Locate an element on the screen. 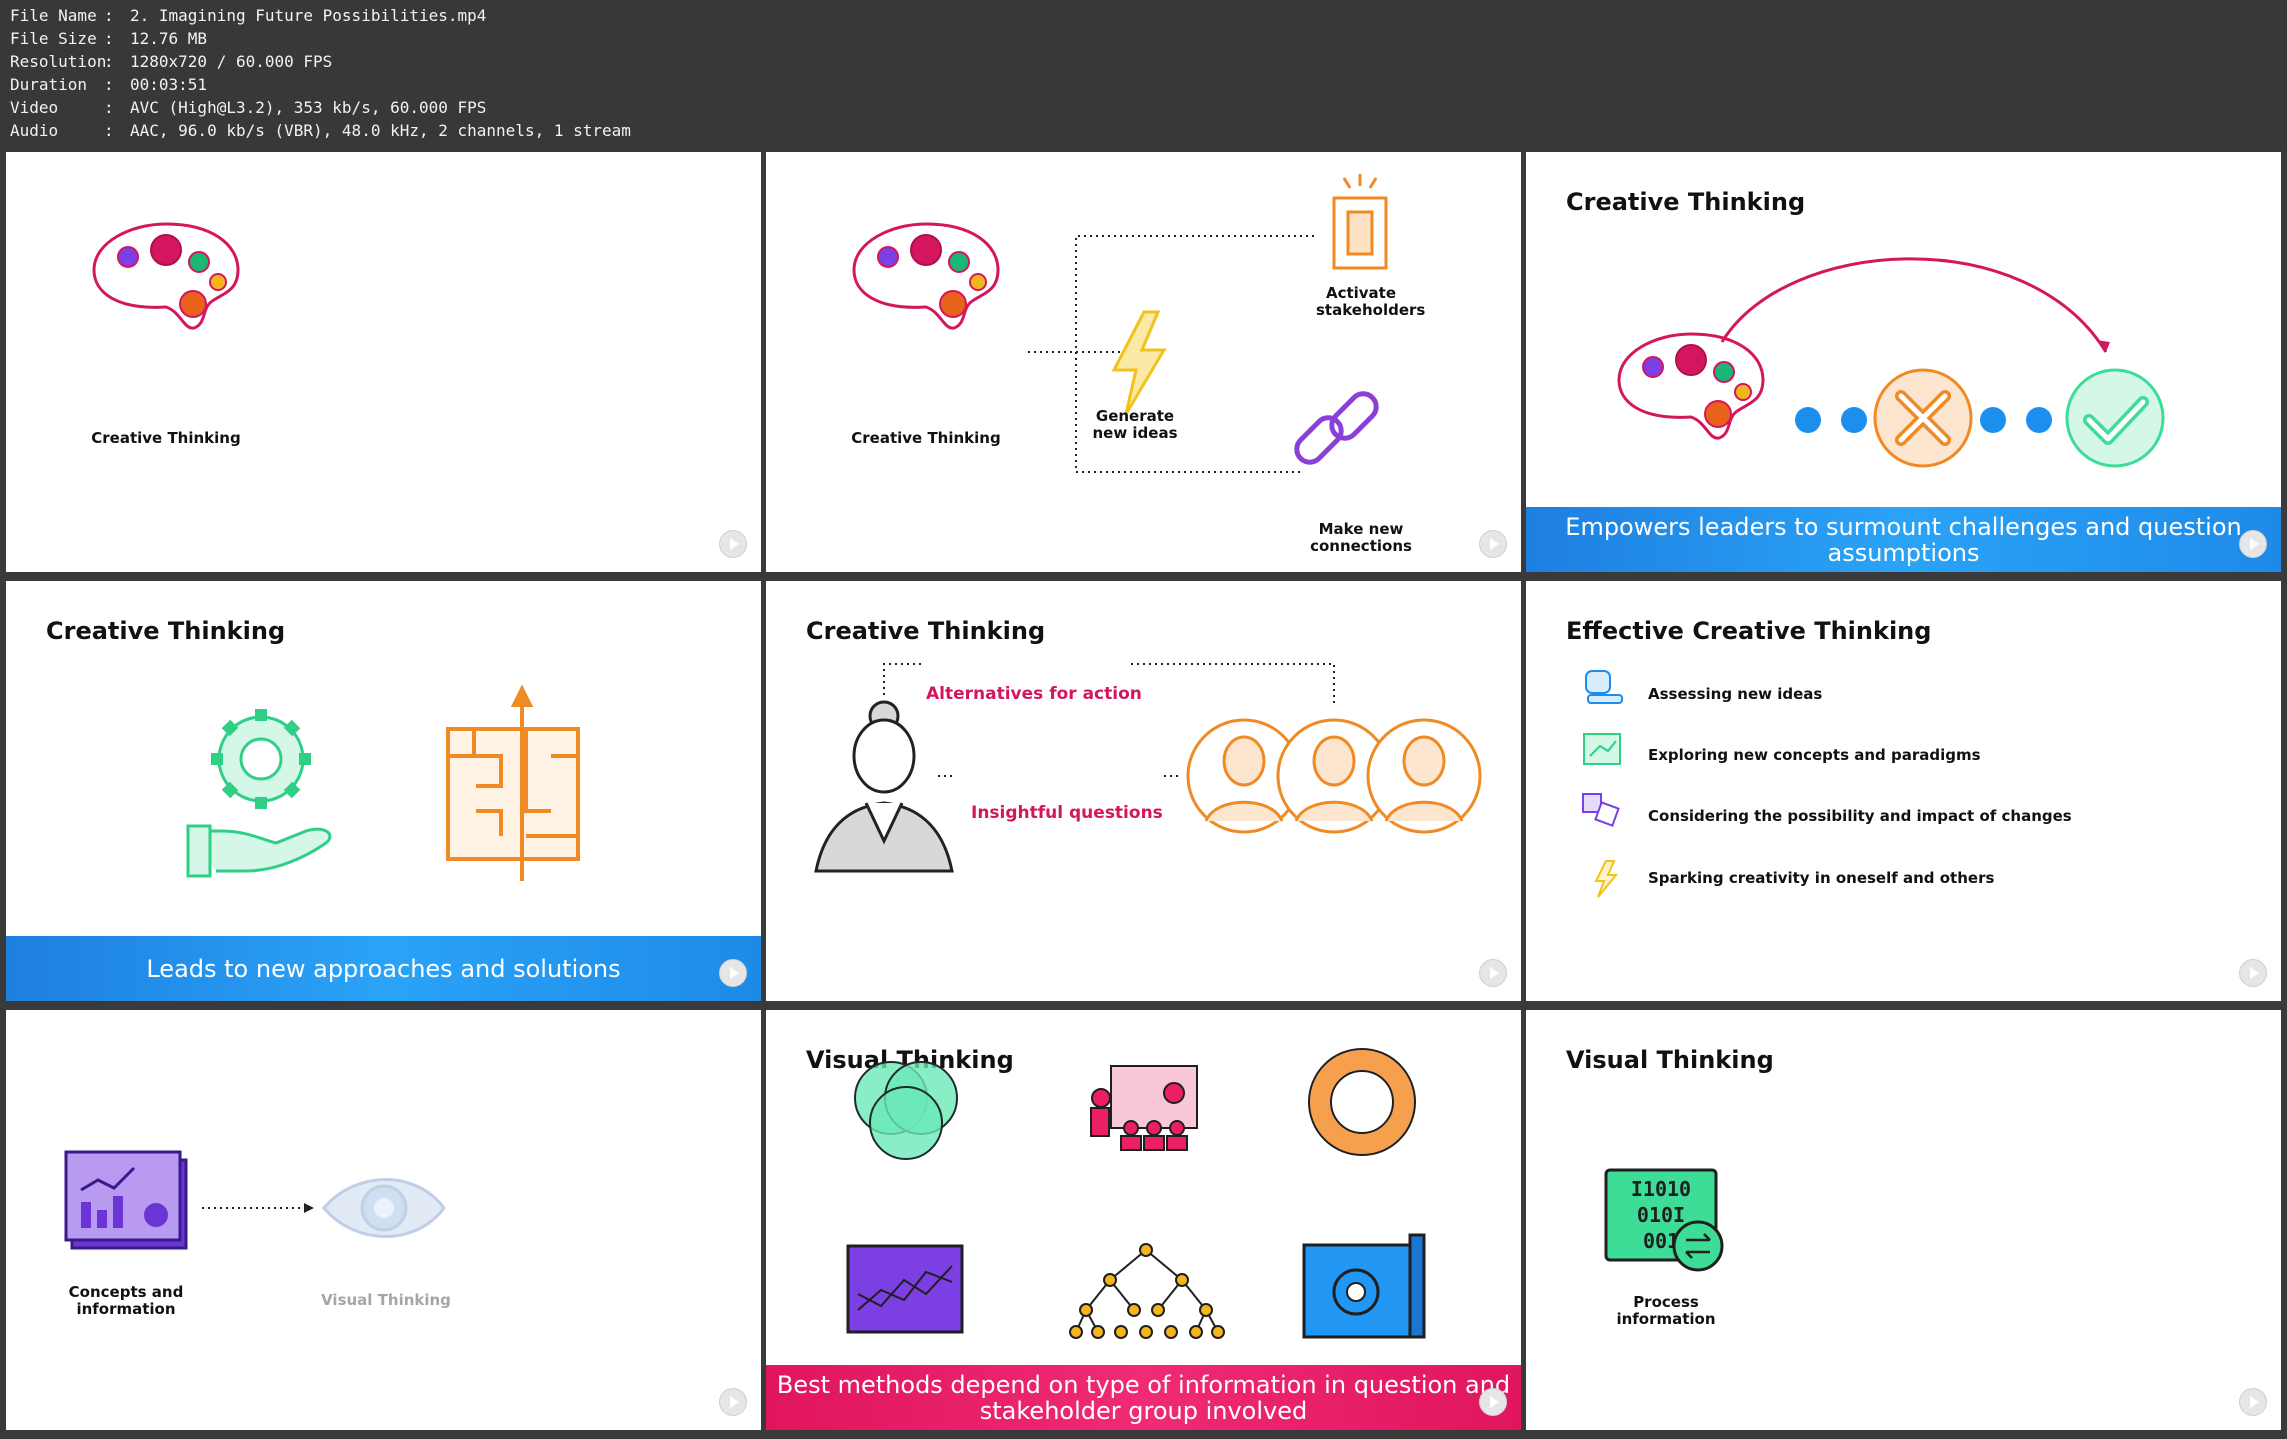 The width and height of the screenshot is (2287, 1439). thumbnail-7: Concepts and information Visual Thinking is located at coordinates (383, 1220).